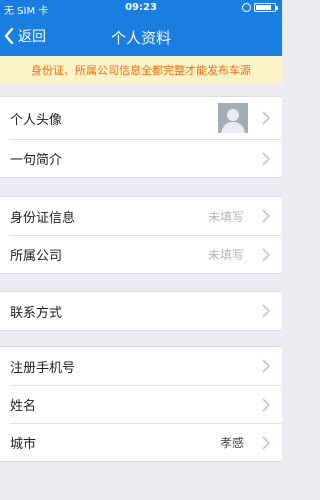  Describe the element at coordinates (36, 120) in the screenshot. I see `avatar-label: 个人头像` at that location.